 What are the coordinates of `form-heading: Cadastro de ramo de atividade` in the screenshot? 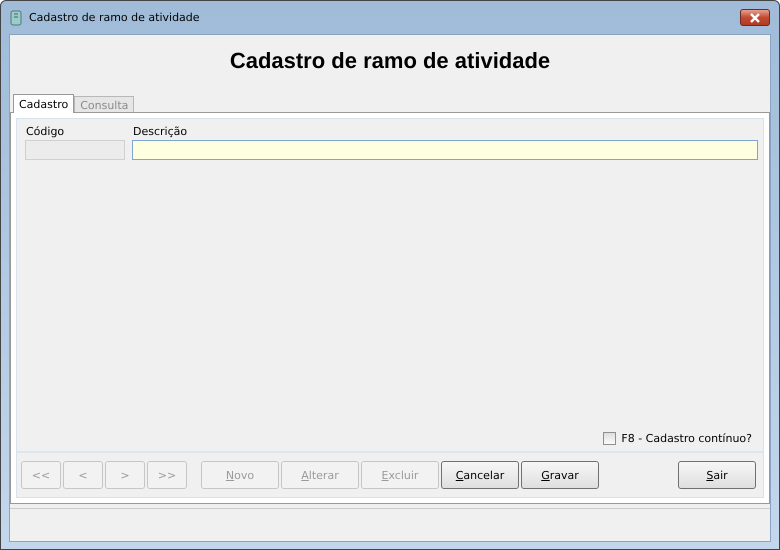 It's located at (390, 61).